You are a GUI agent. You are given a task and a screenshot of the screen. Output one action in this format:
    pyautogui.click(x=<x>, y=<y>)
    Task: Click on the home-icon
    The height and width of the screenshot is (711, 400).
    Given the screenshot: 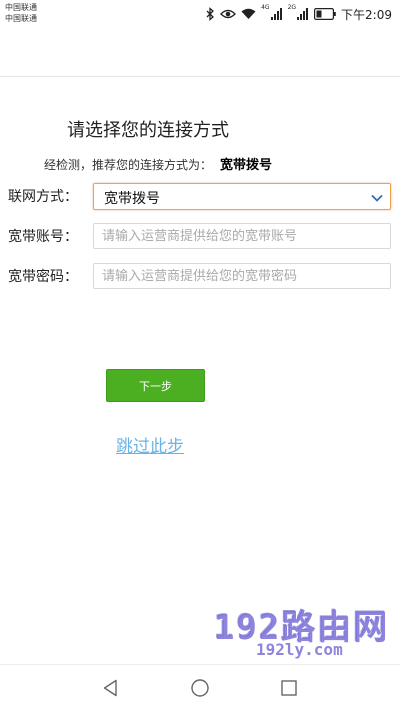 What is the action you would take?
    pyautogui.click(x=200, y=688)
    